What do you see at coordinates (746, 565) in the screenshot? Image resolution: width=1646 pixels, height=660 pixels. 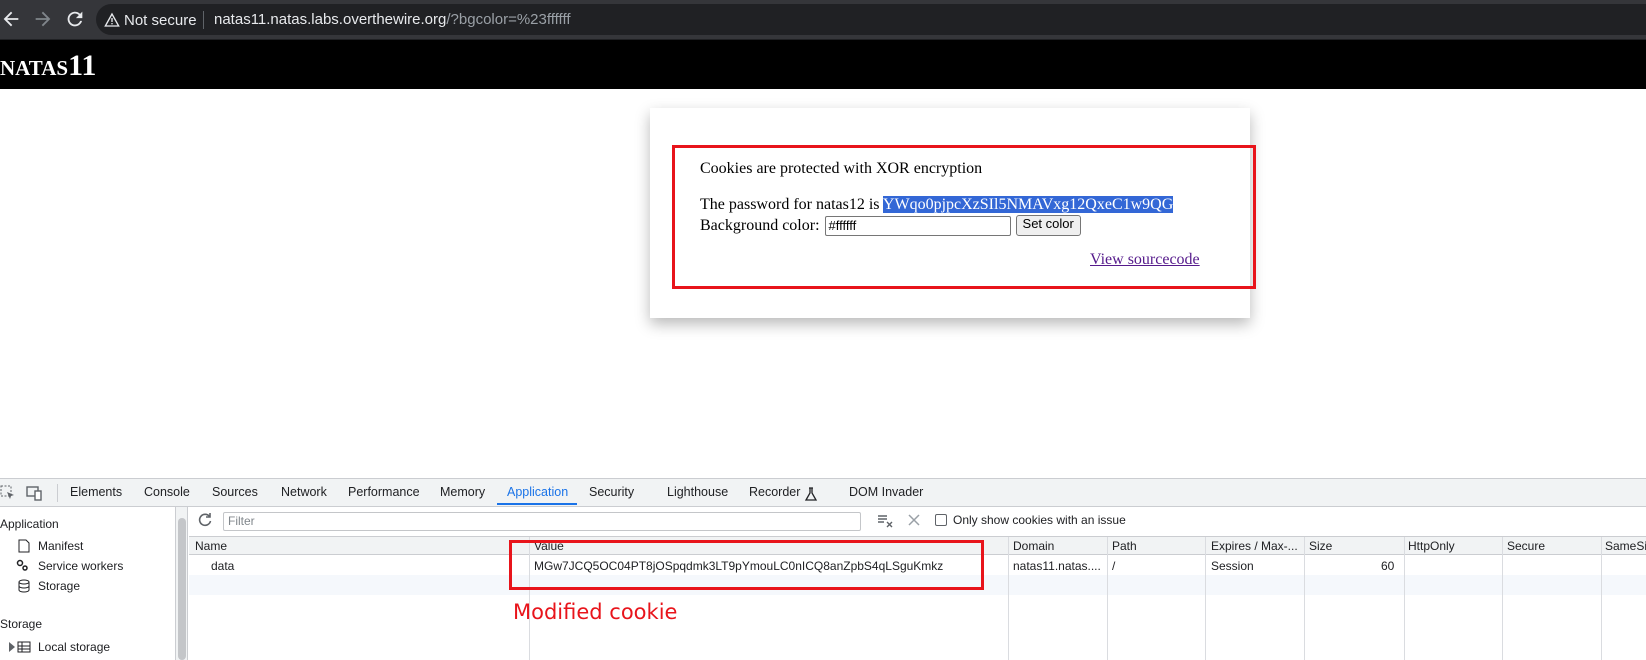 I see `annotation-box-cookie` at bounding box center [746, 565].